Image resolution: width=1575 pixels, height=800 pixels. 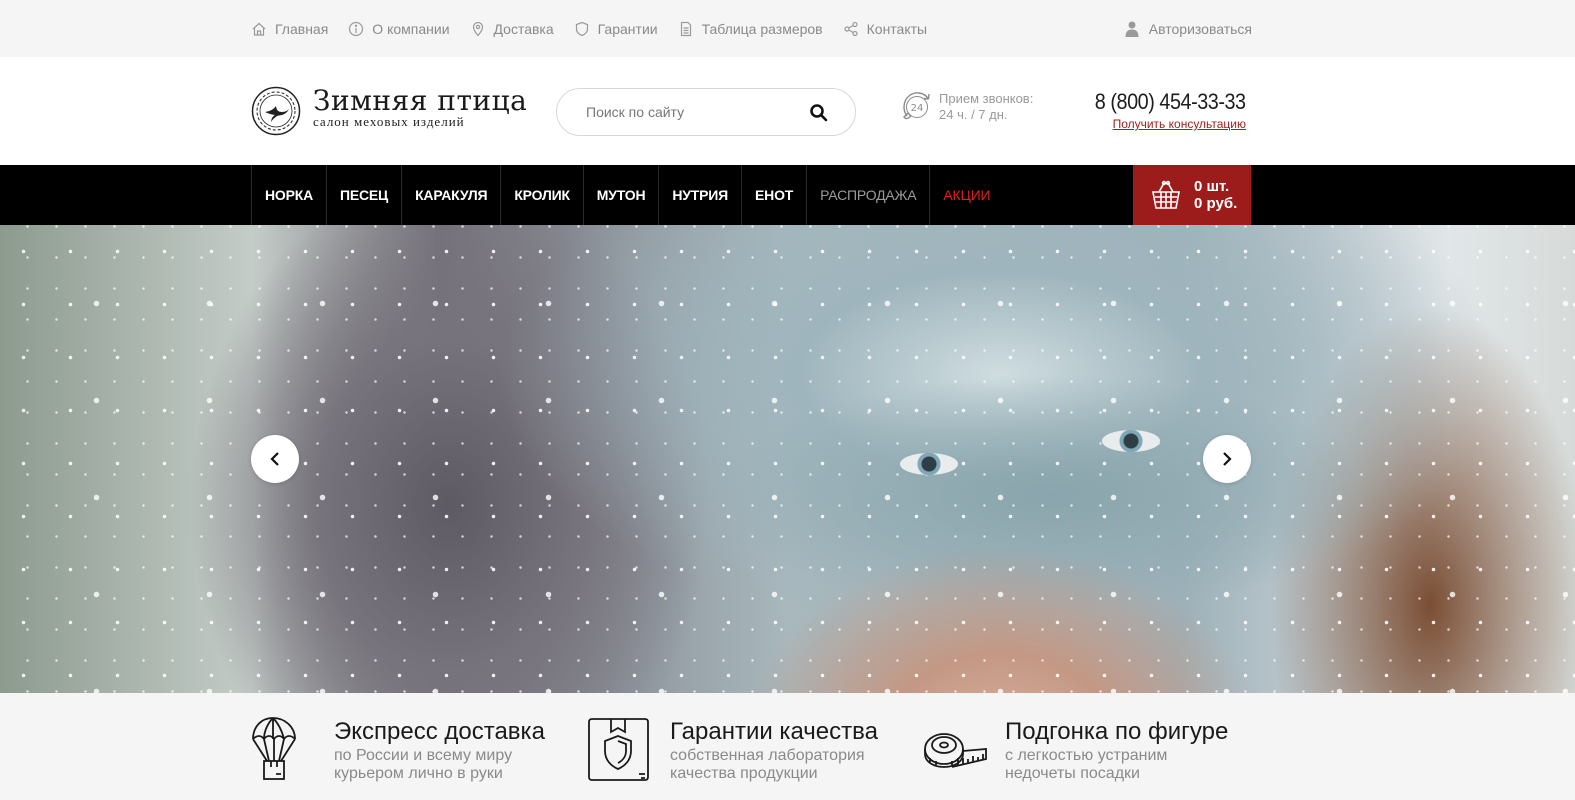 I want to click on menu-item-muton: МУТОН, so click(x=620, y=195).